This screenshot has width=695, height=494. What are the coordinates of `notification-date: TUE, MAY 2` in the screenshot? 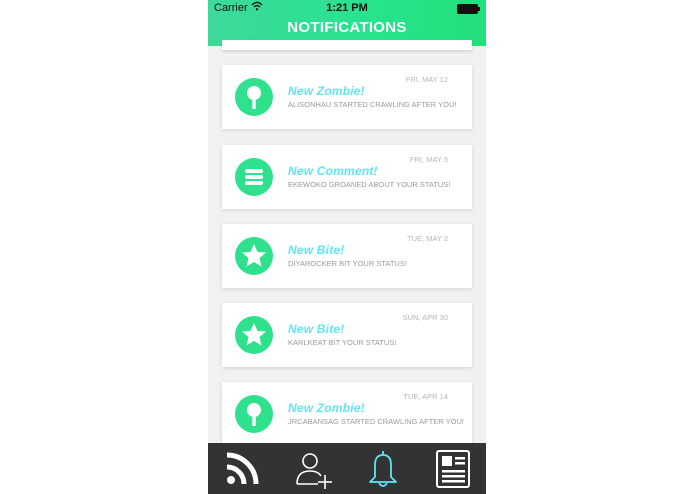 It's located at (427, 238).